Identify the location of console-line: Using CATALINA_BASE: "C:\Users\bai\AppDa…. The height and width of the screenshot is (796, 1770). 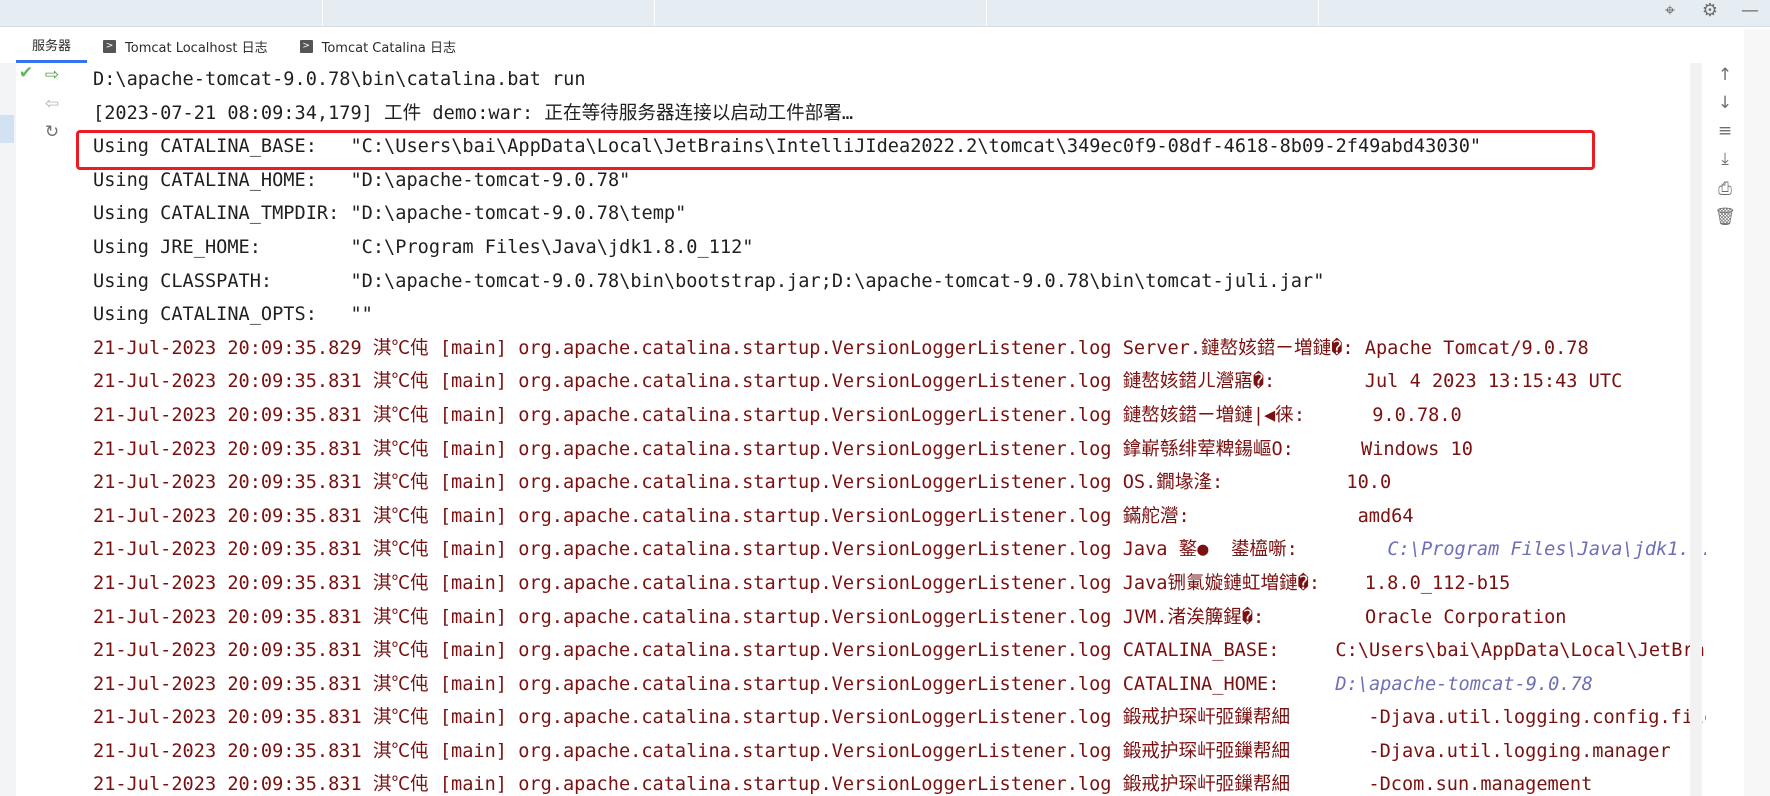
(891, 147).